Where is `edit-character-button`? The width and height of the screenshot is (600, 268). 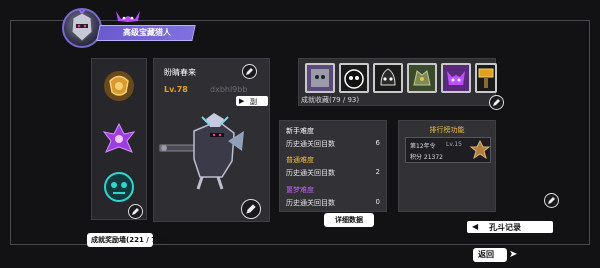
edit-character-button is located at coordinates (251, 209).